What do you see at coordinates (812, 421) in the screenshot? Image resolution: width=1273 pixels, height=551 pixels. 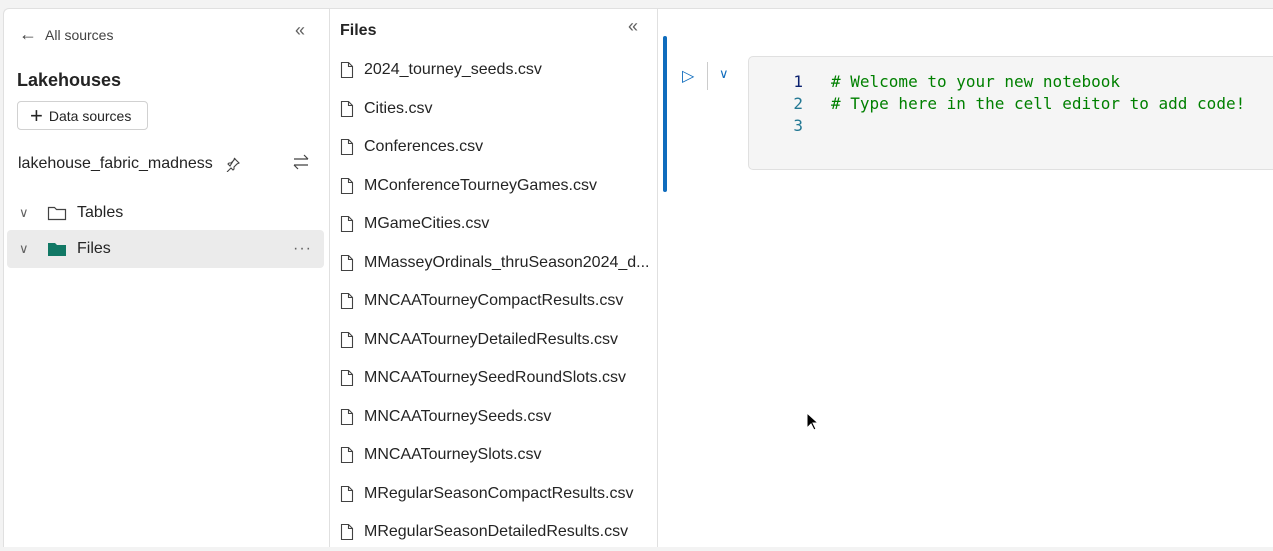 I see `mouse-cursor-icon` at bounding box center [812, 421].